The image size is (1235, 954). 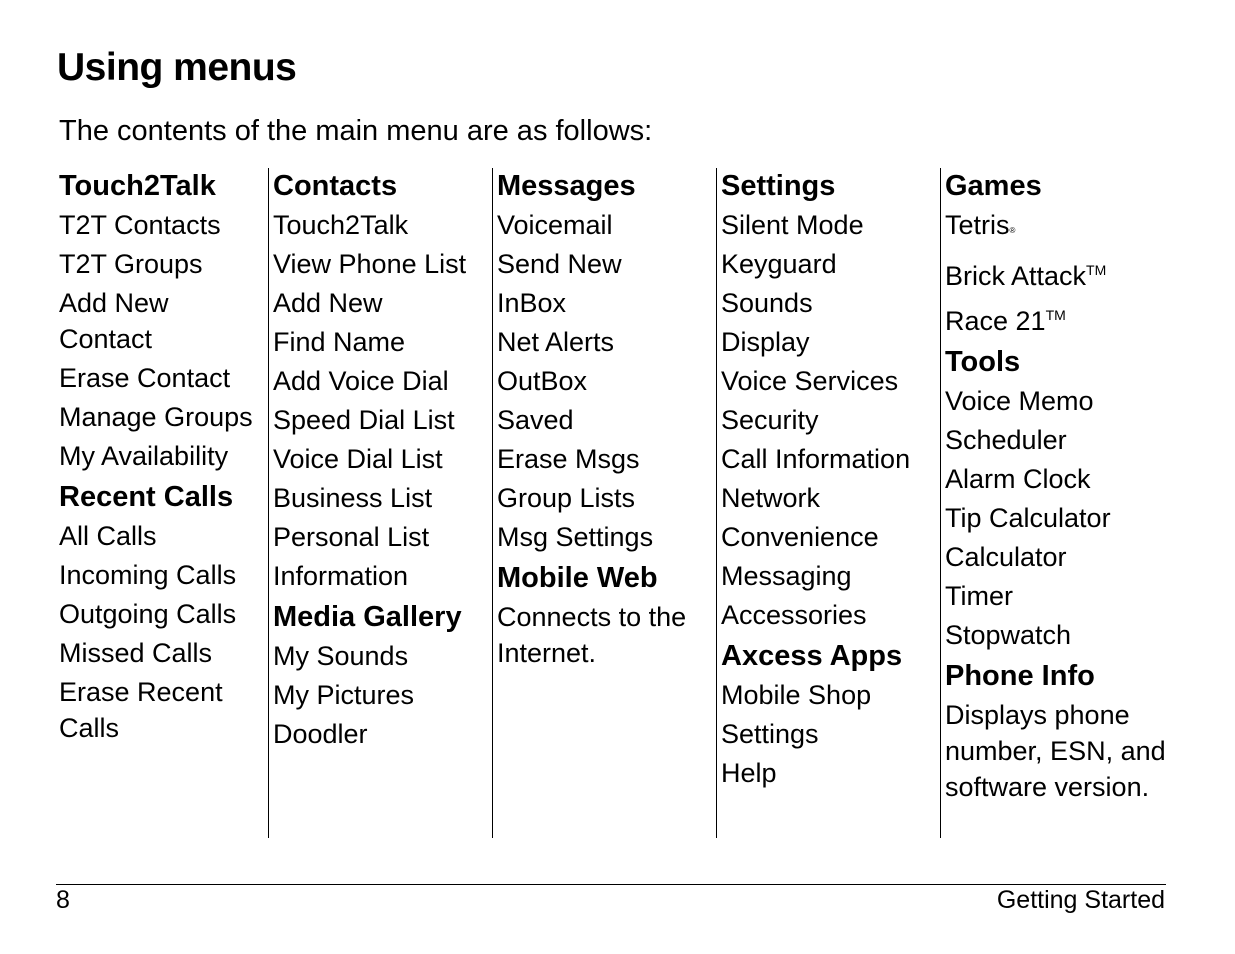 What do you see at coordinates (1062, 187) in the screenshot?
I see `menu-category-heading: Games` at bounding box center [1062, 187].